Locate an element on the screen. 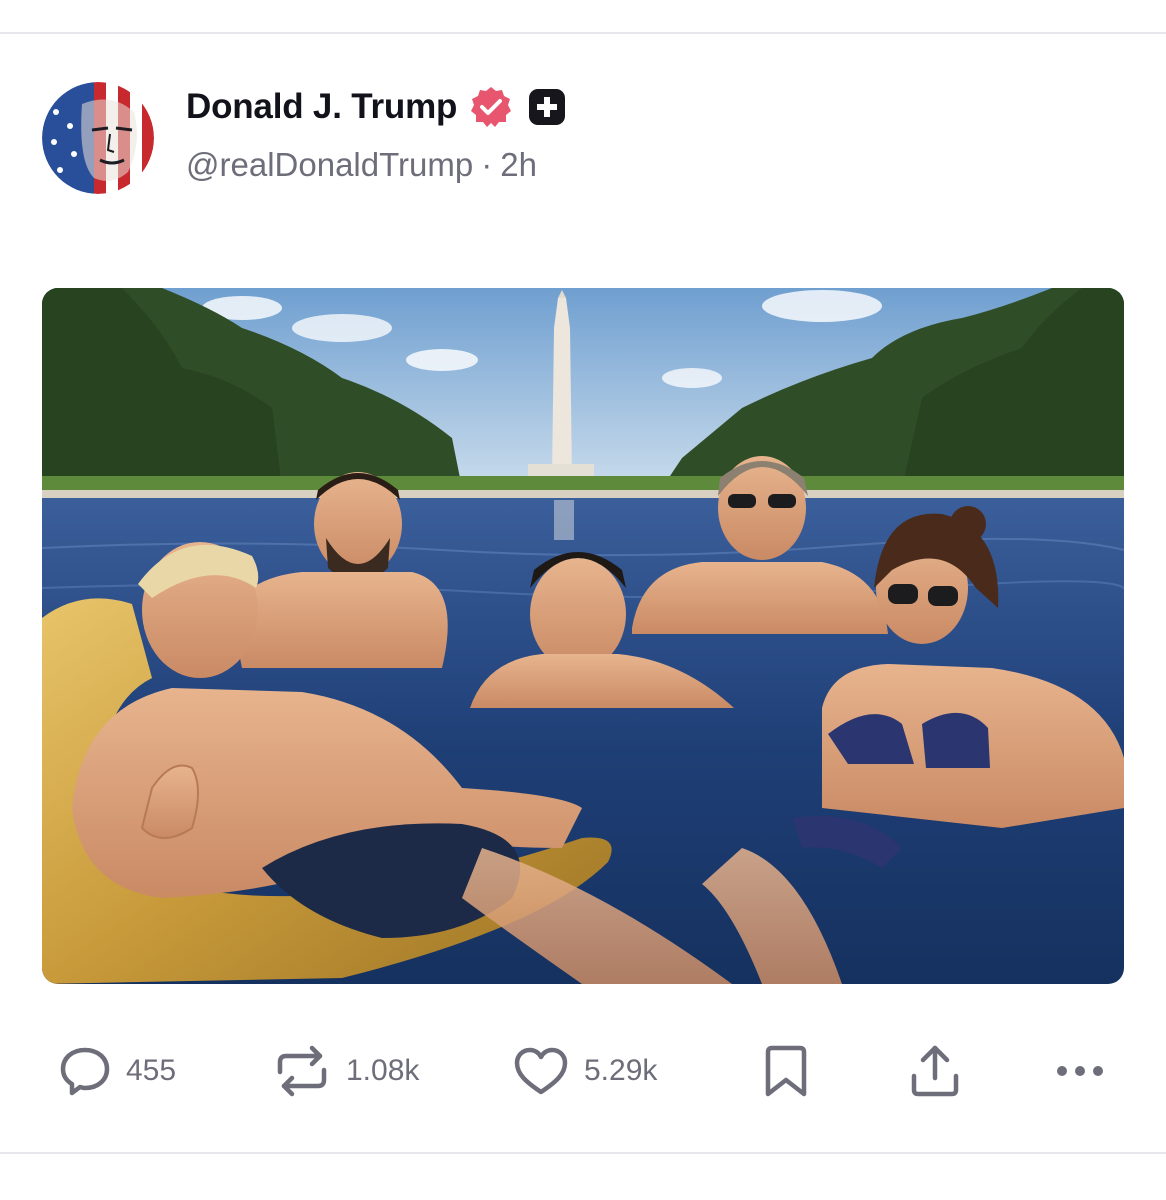  display-name: Donald J. Trump is located at coordinates (321, 107).